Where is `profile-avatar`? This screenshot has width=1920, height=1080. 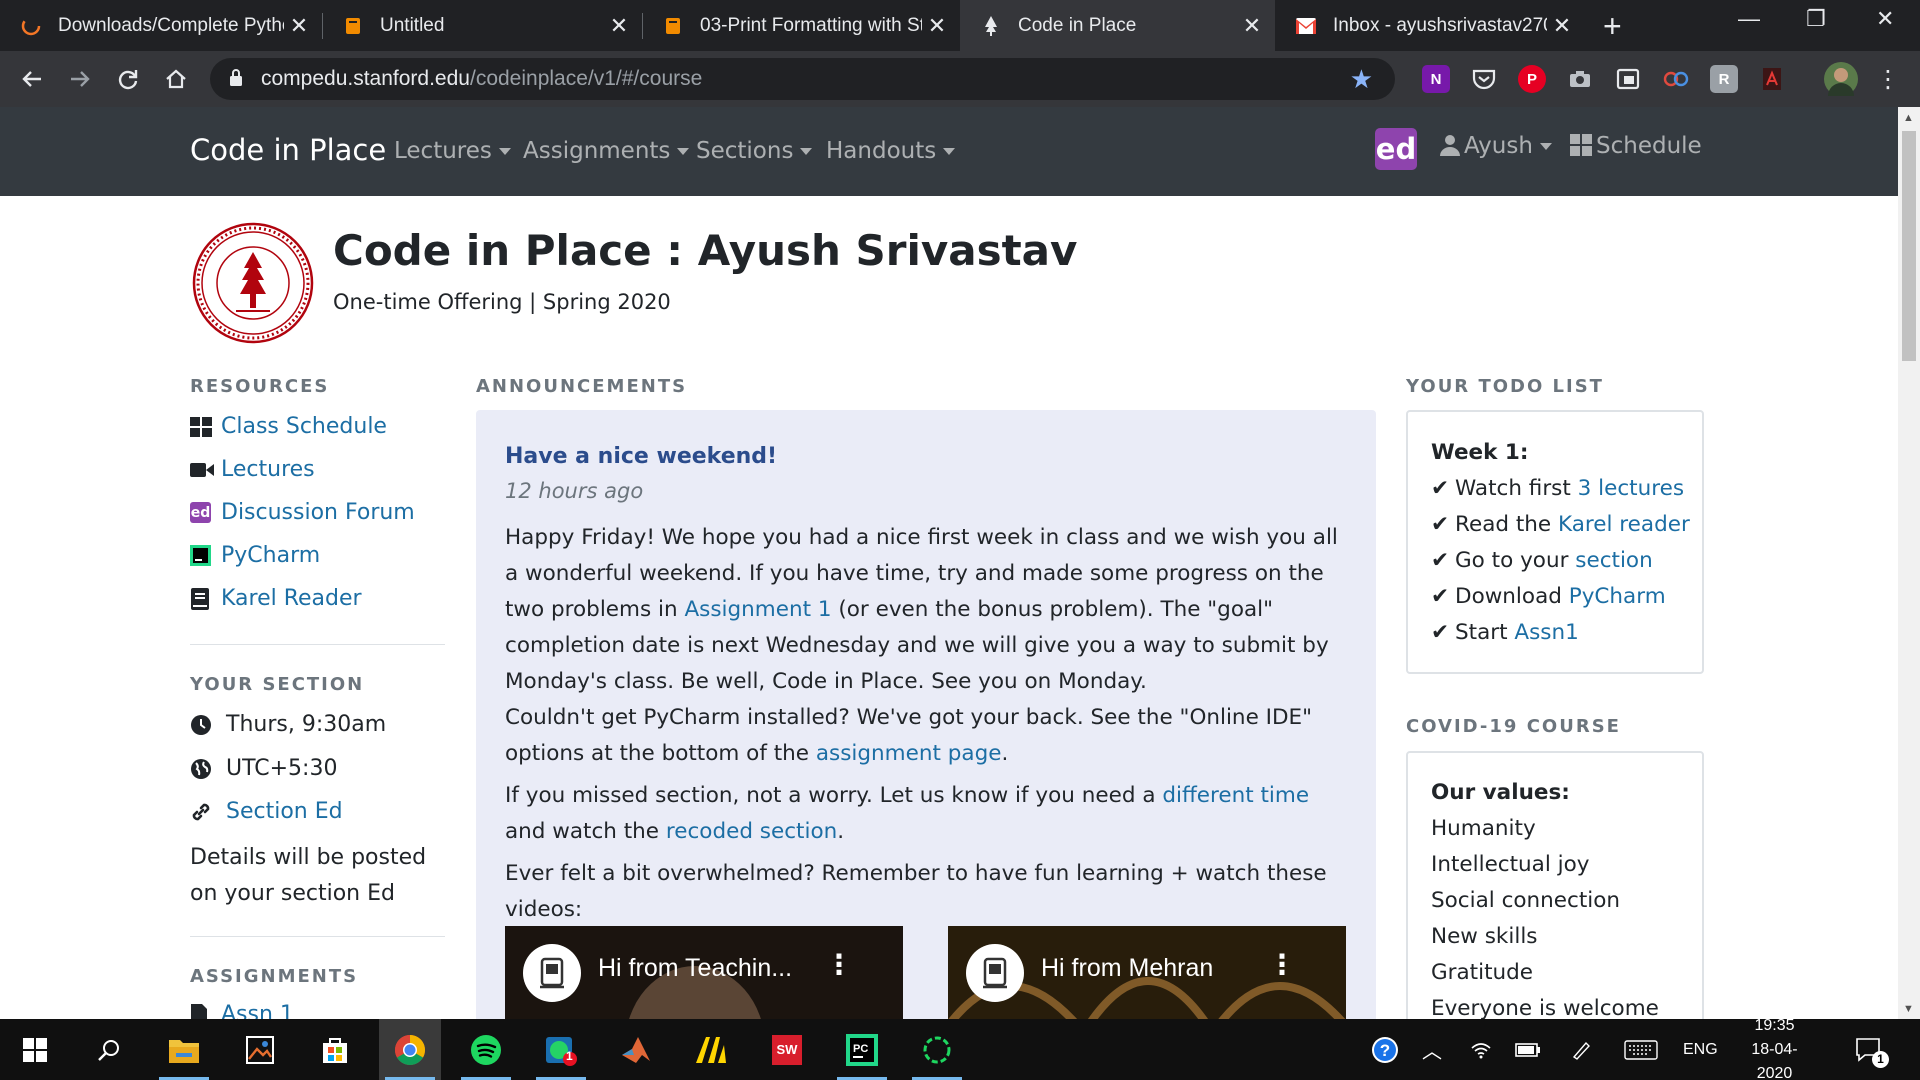
profile-avatar is located at coordinates (1841, 79).